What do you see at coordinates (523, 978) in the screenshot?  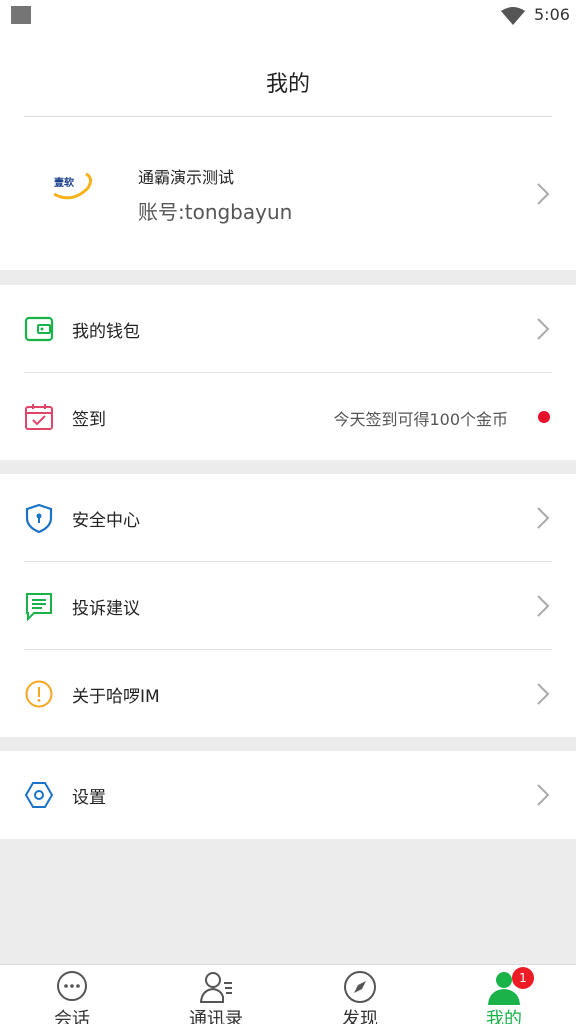 I see `notification-badge: 1` at bounding box center [523, 978].